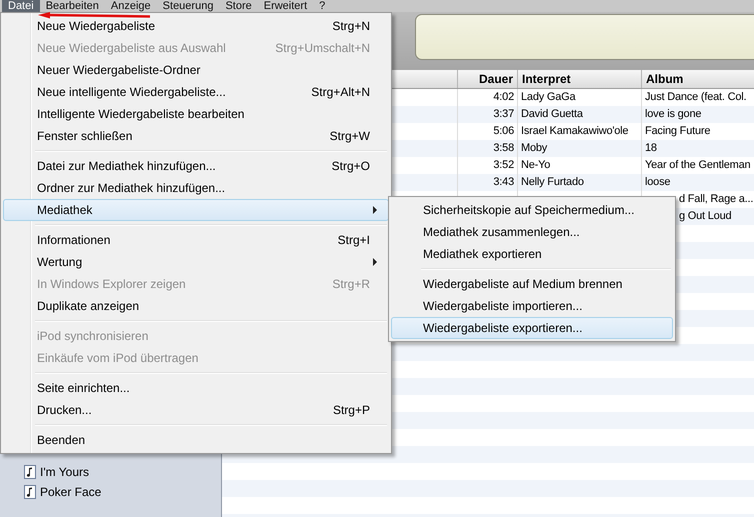 Image resolution: width=754 pixels, height=517 pixels. What do you see at coordinates (503, 148) in the screenshot?
I see `table-cell: 3:58` at bounding box center [503, 148].